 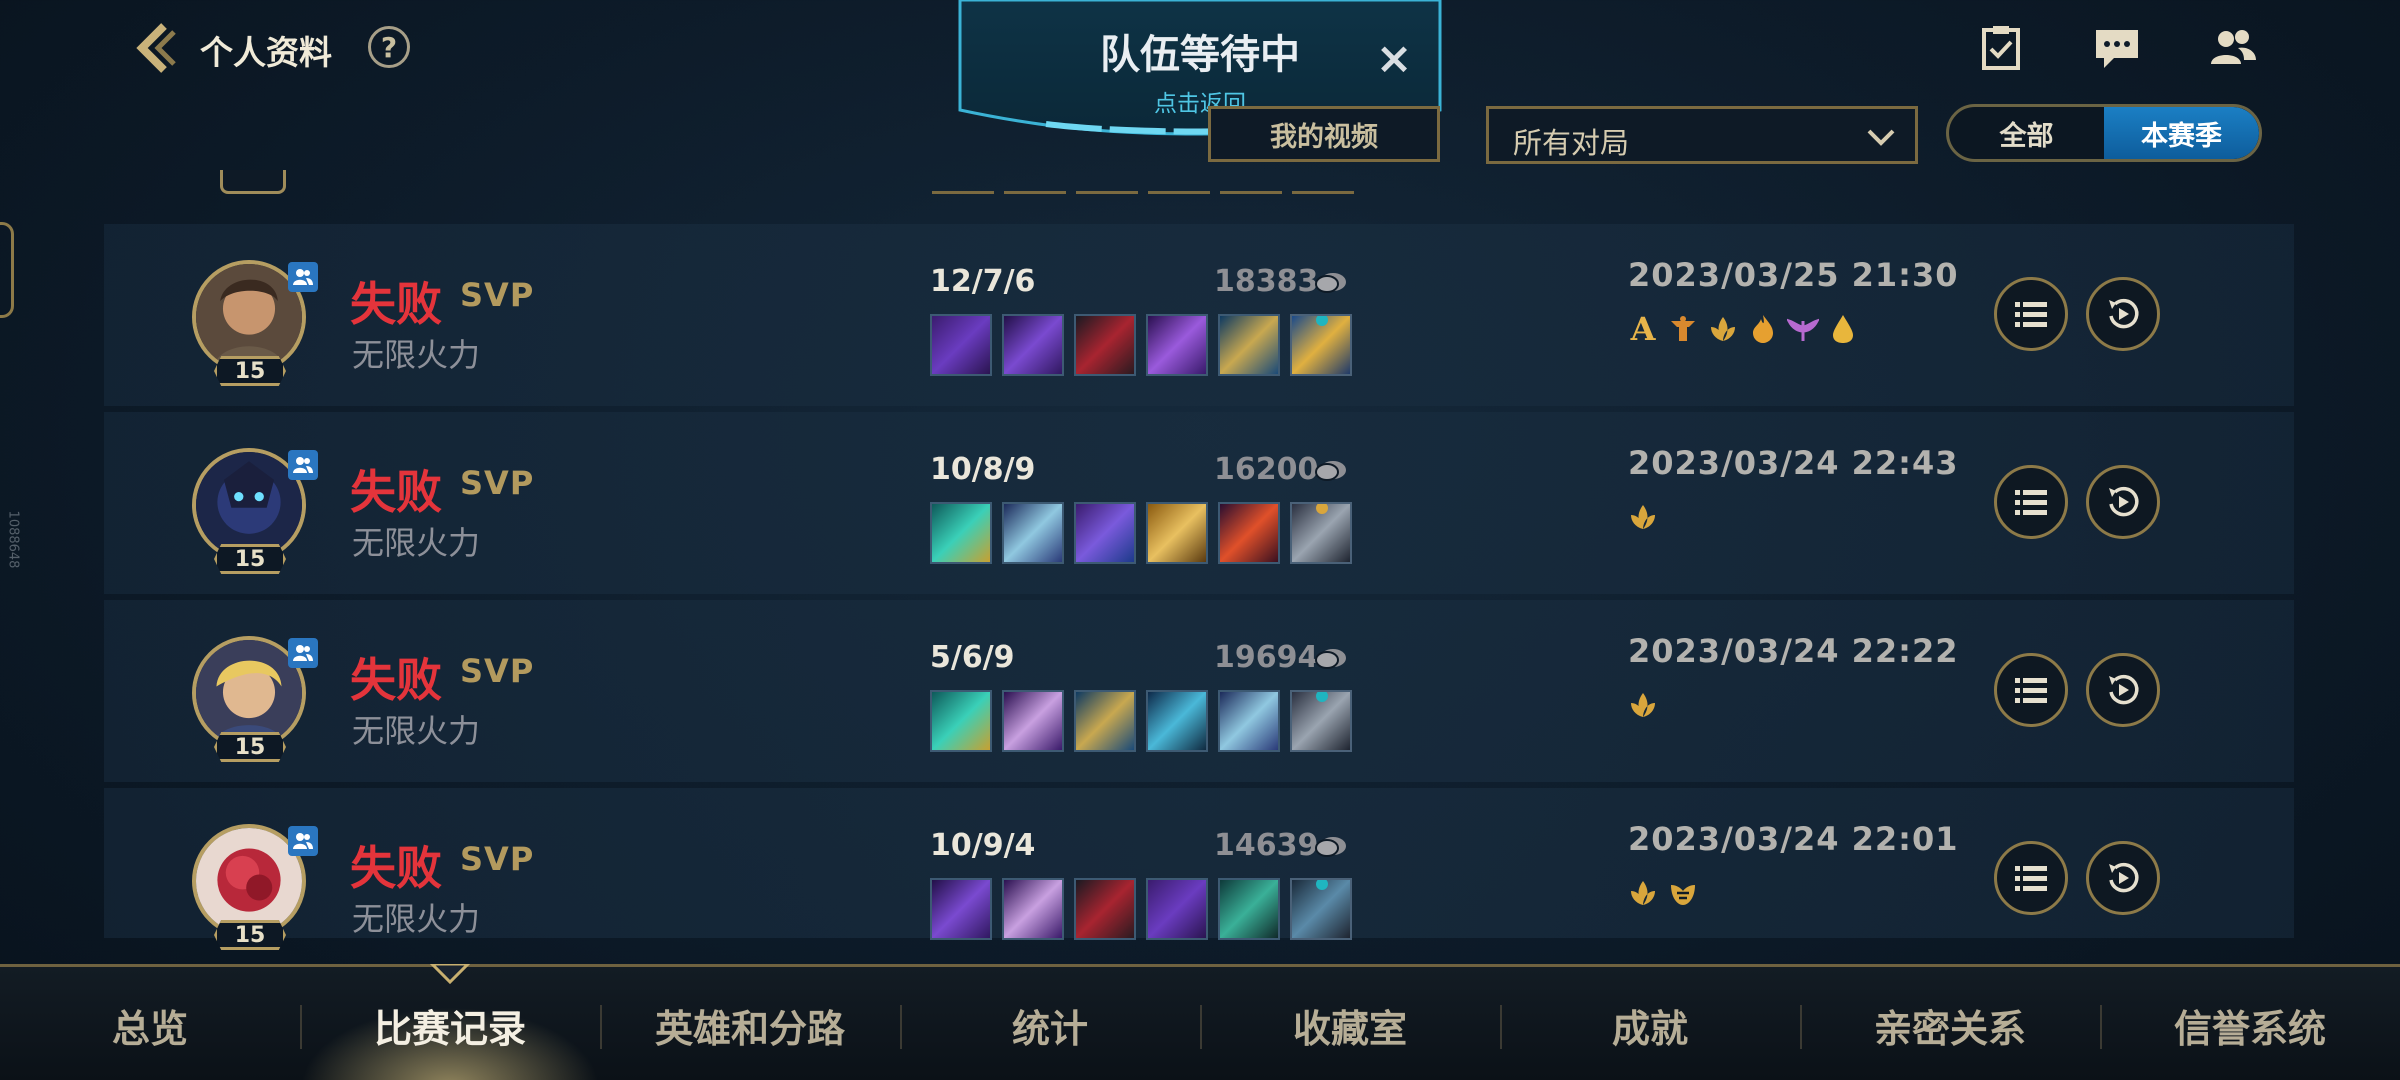 I want to click on match-date: 2023/03/25 21:30, so click(x=1793, y=275).